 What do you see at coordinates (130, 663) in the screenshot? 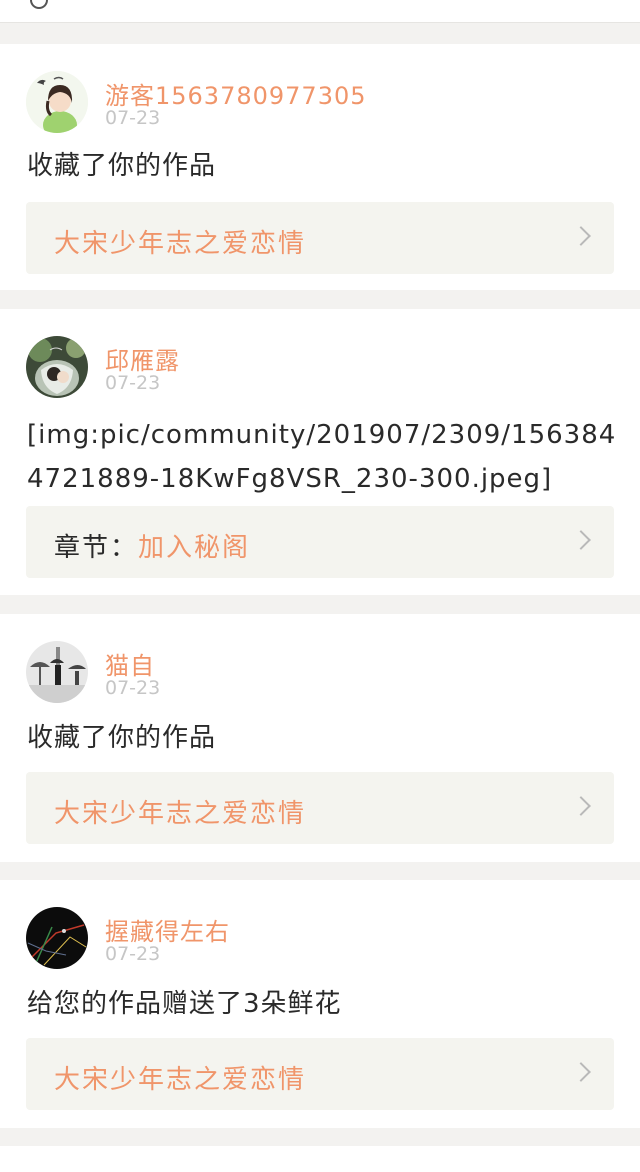
I see `user-name: 猫自` at bounding box center [130, 663].